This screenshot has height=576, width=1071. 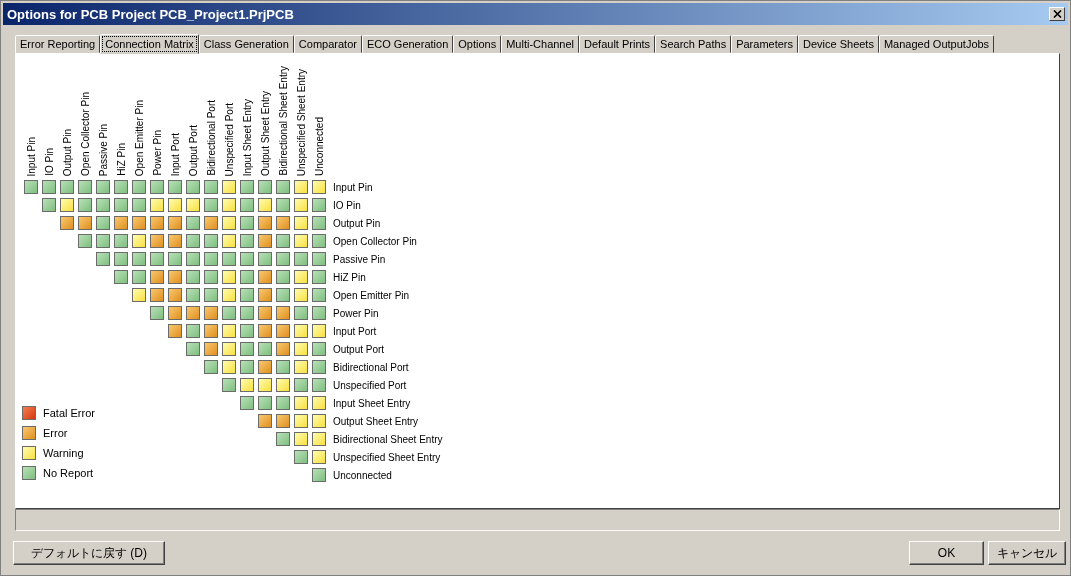 I want to click on tab: Class Generation, so click(x=246, y=44).